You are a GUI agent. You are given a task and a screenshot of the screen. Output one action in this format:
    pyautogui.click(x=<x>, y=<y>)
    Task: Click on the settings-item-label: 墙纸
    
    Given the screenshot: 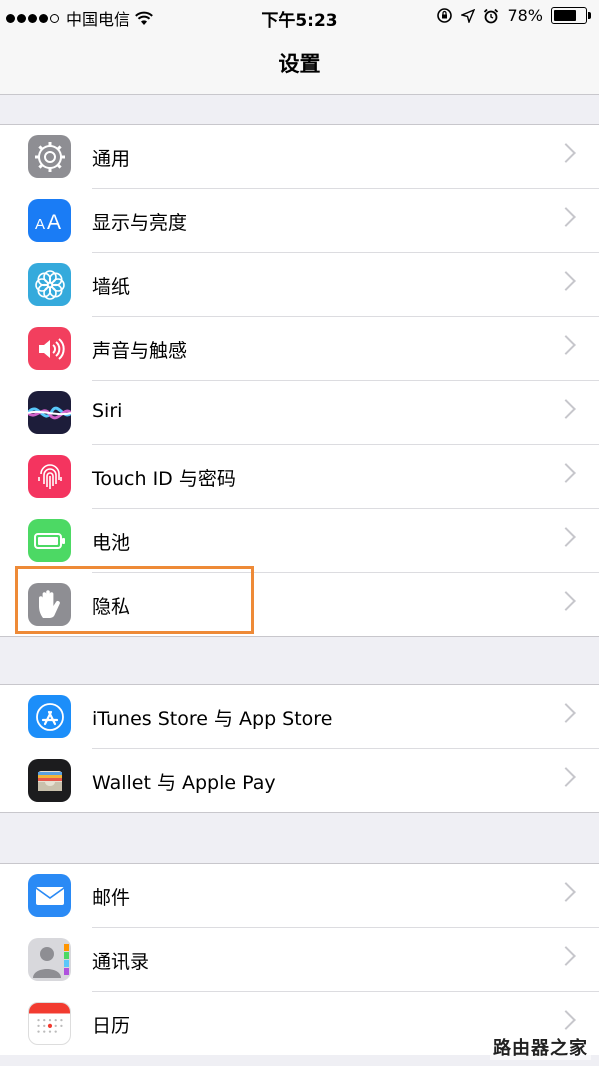 What is the action you would take?
    pyautogui.click(x=111, y=287)
    